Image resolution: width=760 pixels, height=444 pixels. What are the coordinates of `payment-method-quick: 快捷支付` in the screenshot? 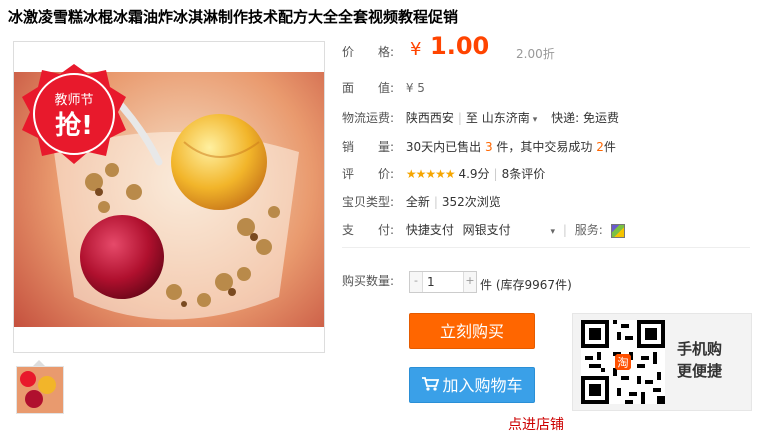 It's located at (429, 230).